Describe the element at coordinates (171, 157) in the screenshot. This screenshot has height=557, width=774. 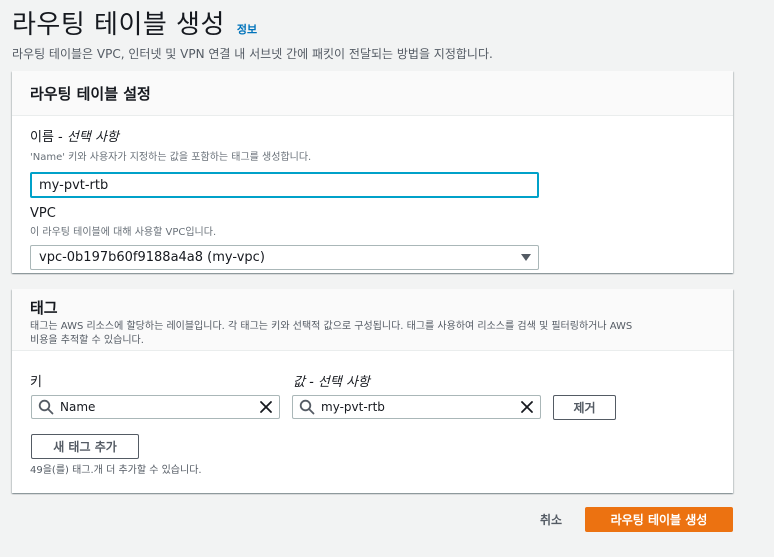
I see `name-field-description: 'Name' 키와 사용자가 지정하는 값을 포함하는 태그를 생성합니다.` at that location.